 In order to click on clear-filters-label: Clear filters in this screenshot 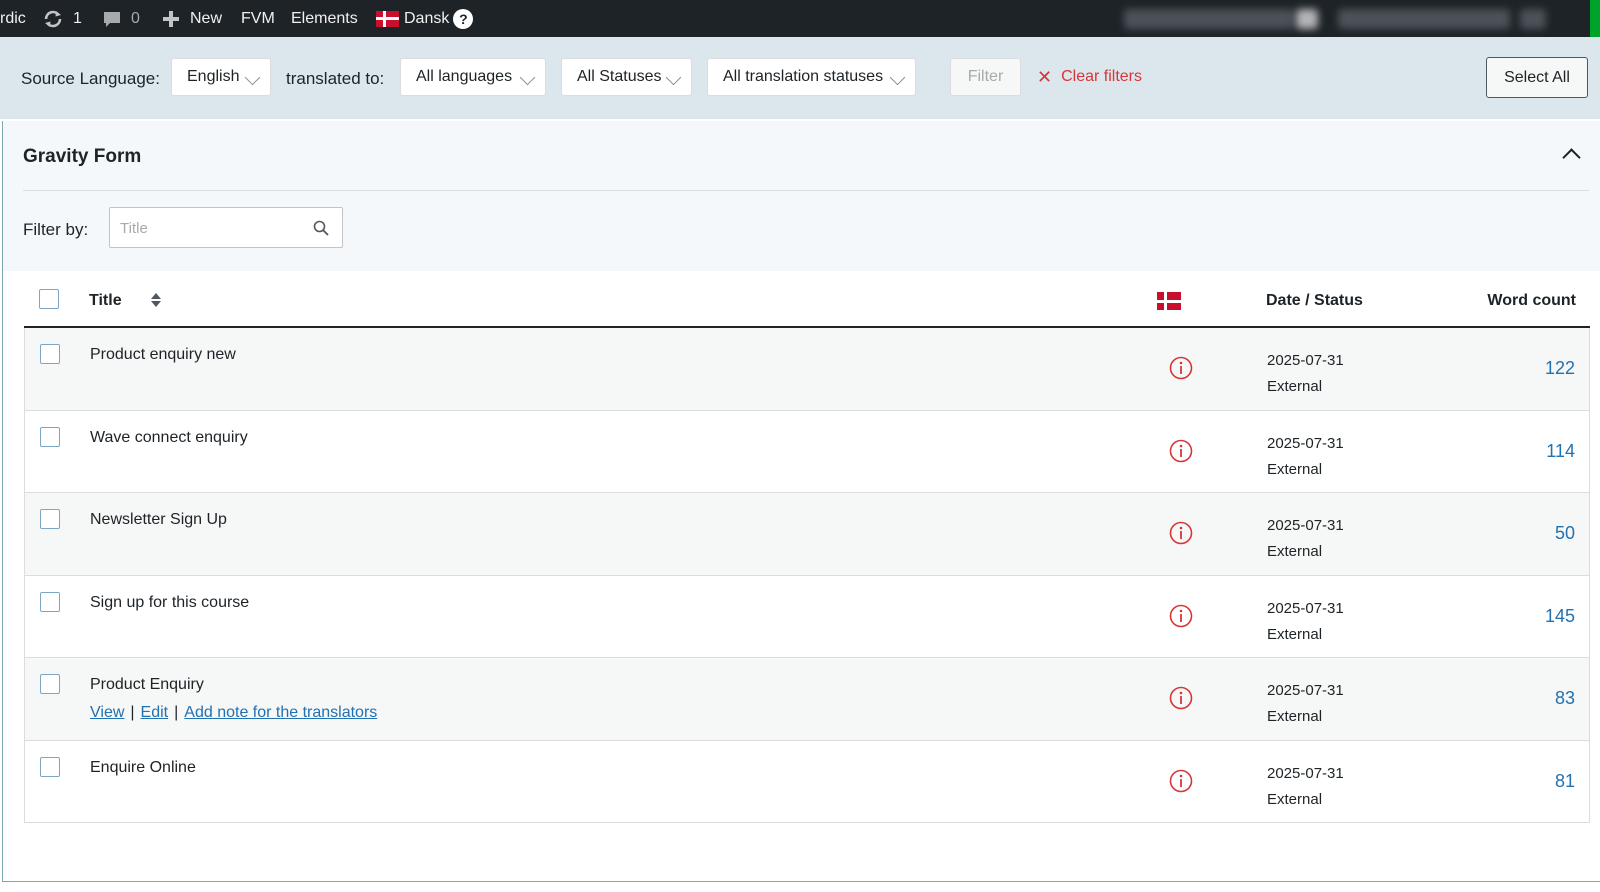, I will do `click(1101, 76)`.